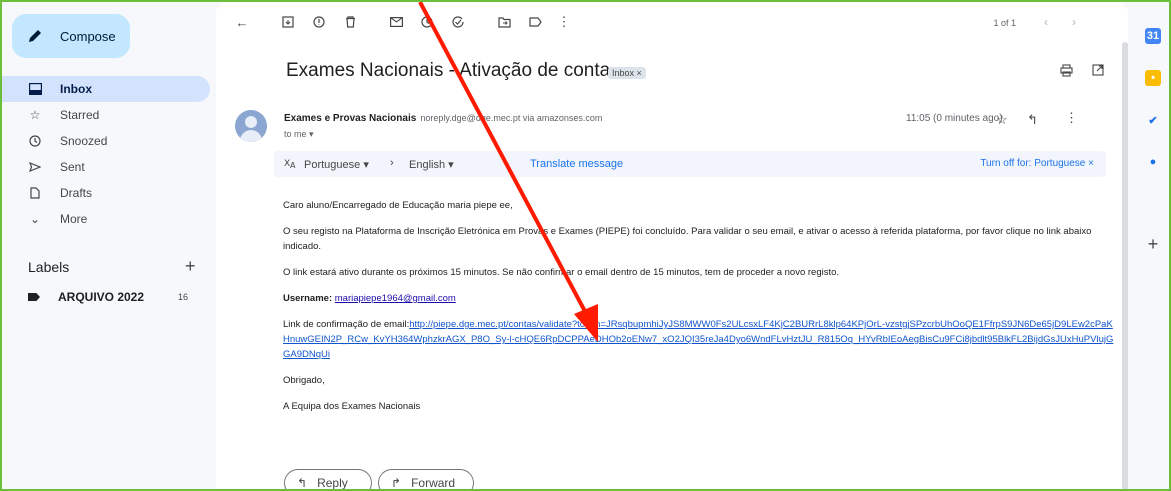 Image resolution: width=1171 pixels, height=491 pixels. I want to click on sidebar-item-inbox: Inbox, so click(106, 89).